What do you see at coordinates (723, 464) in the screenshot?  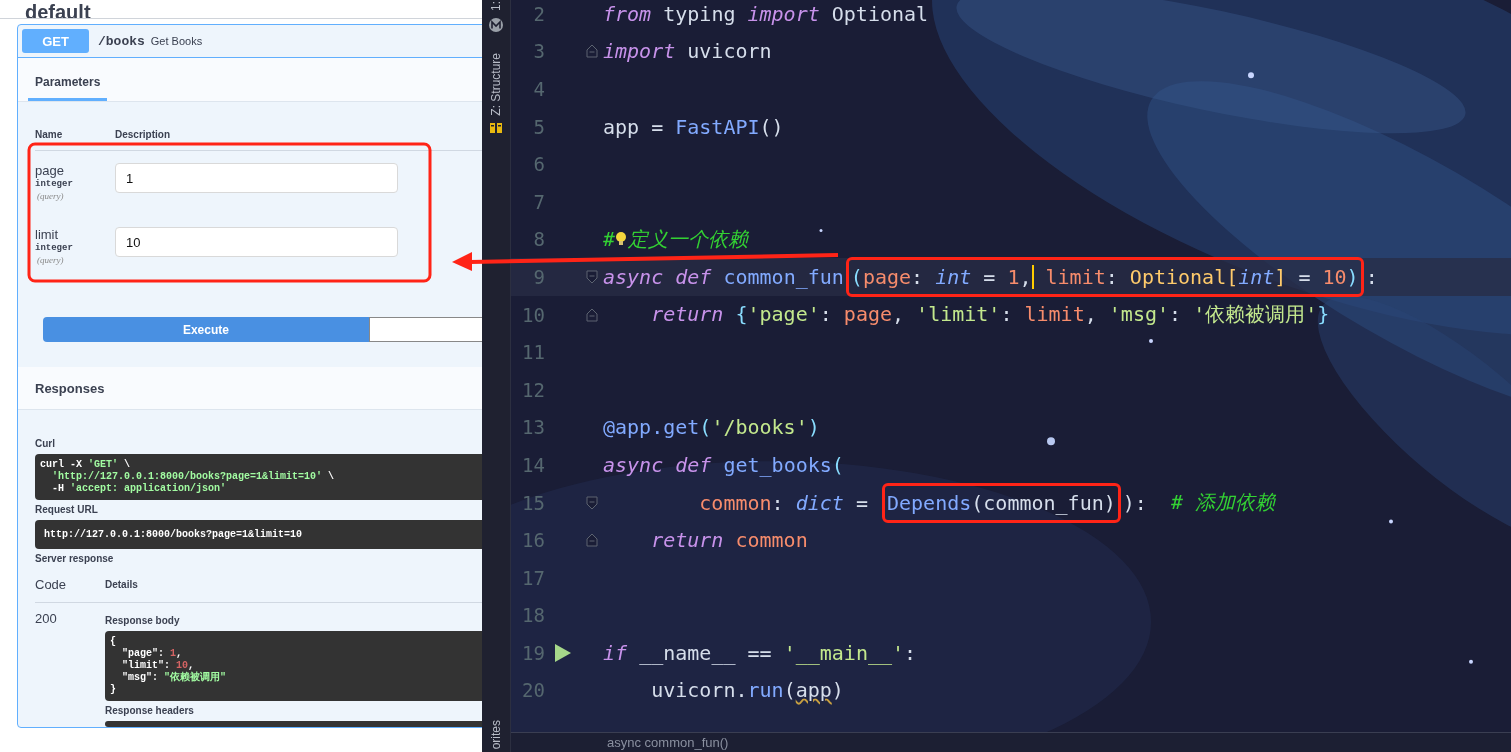 I see `code-line: async def get_books(` at bounding box center [723, 464].